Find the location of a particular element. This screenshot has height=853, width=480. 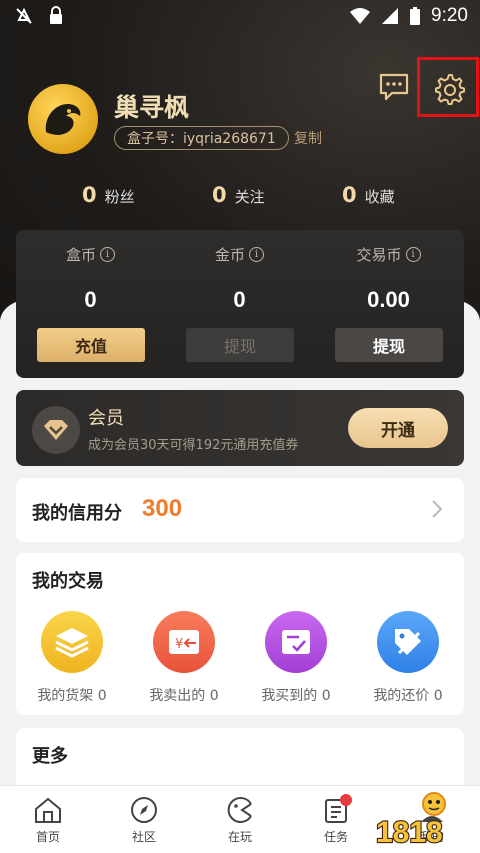

wallet-title: 盒币 is located at coordinates (80, 255).